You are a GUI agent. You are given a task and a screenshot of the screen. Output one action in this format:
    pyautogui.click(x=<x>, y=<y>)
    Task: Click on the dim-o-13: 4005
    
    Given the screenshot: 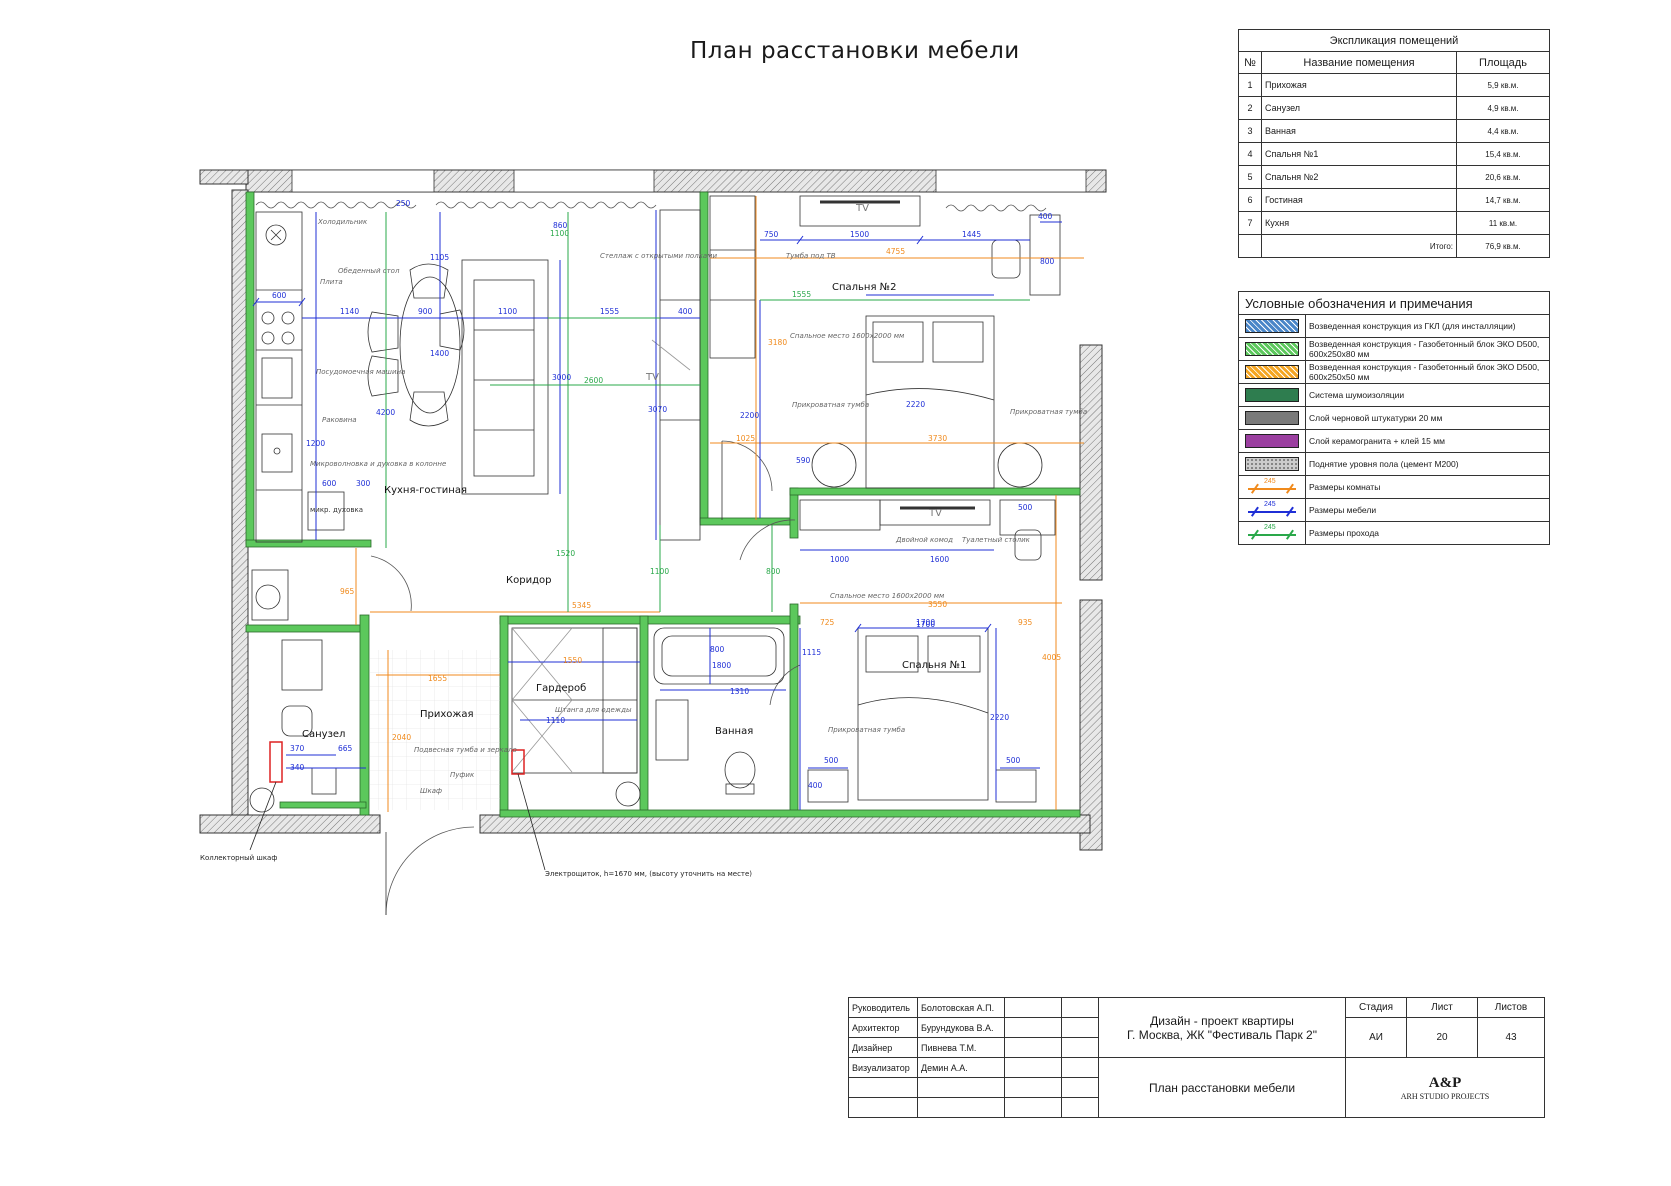 What is the action you would take?
    pyautogui.click(x=1051, y=657)
    